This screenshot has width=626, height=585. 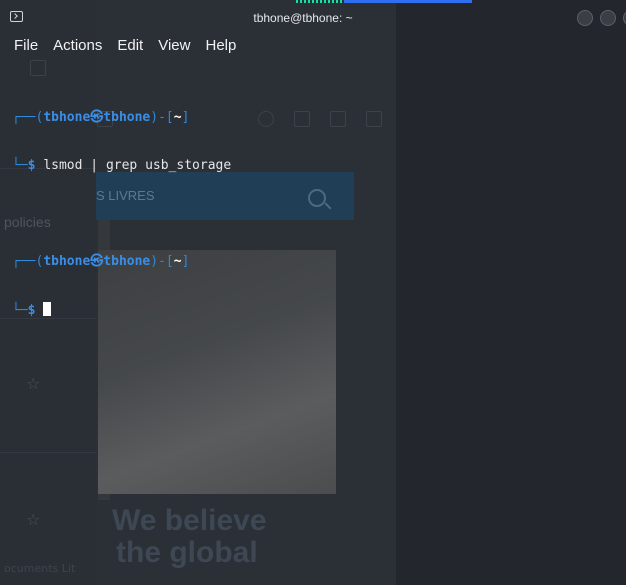 What do you see at coordinates (338, 119) in the screenshot?
I see `background-share-icon` at bounding box center [338, 119].